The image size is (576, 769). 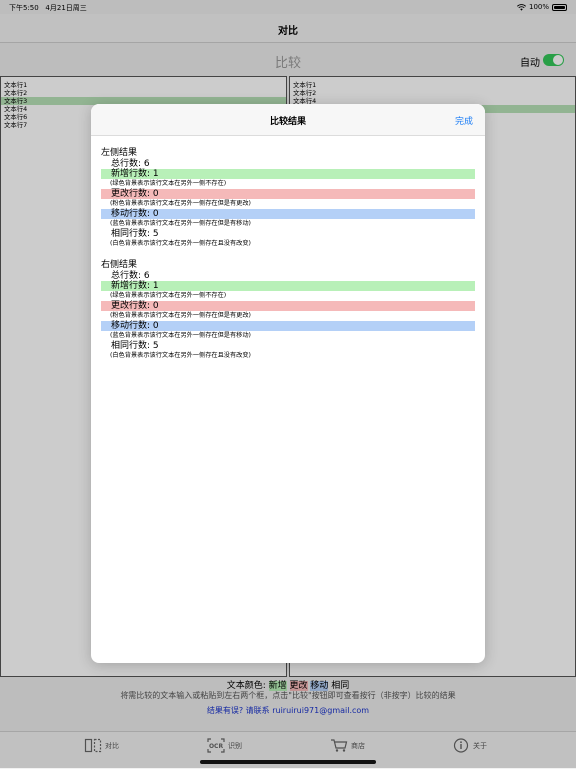 I want to click on section-title: 右侧结果, so click(x=119, y=265).